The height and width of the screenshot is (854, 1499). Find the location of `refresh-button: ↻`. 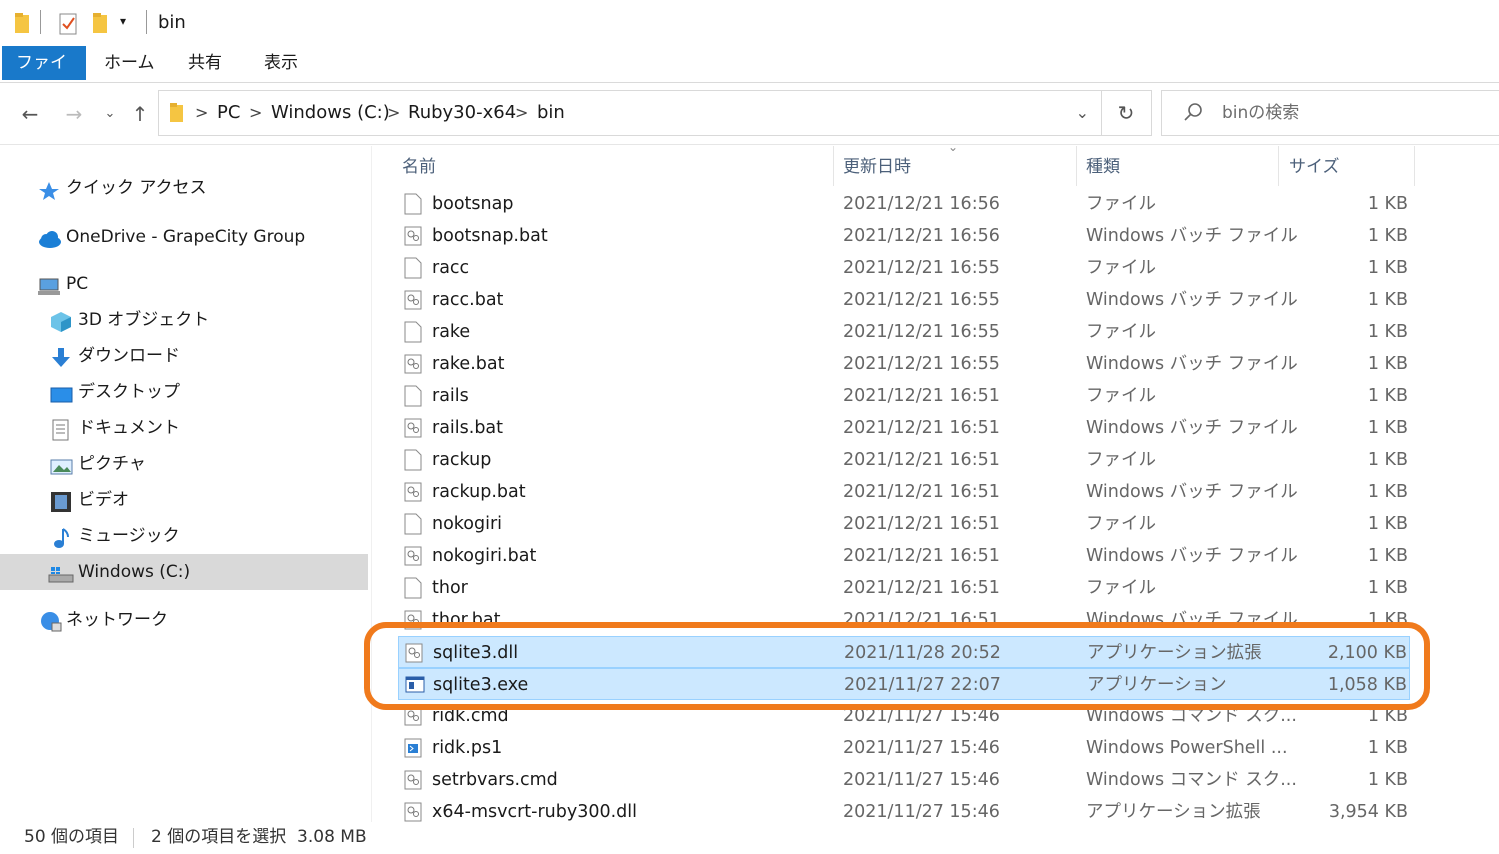

refresh-button: ↻ is located at coordinates (1126, 113).